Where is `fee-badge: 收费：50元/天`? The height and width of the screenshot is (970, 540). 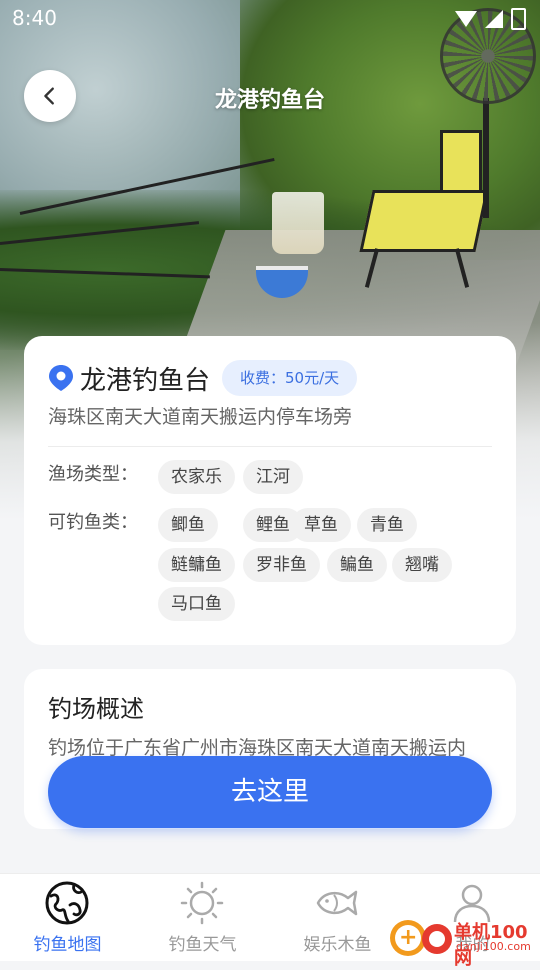 fee-badge: 收费：50元/天 is located at coordinates (290, 378).